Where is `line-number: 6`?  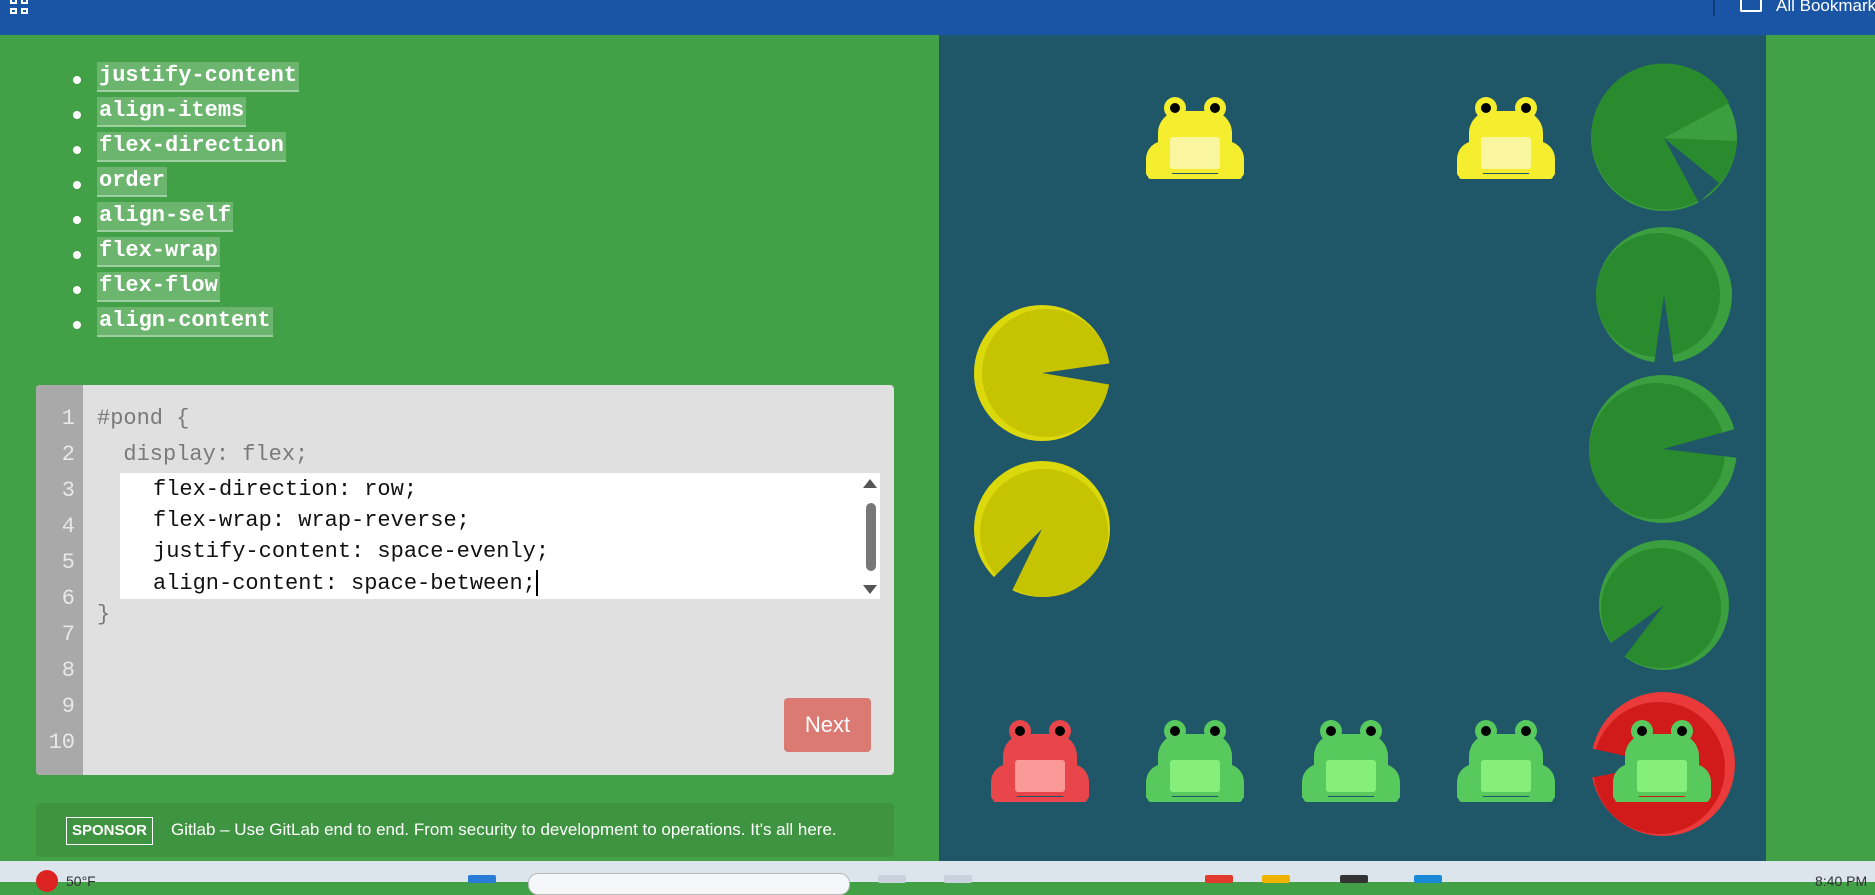
line-number: 6 is located at coordinates (68, 598).